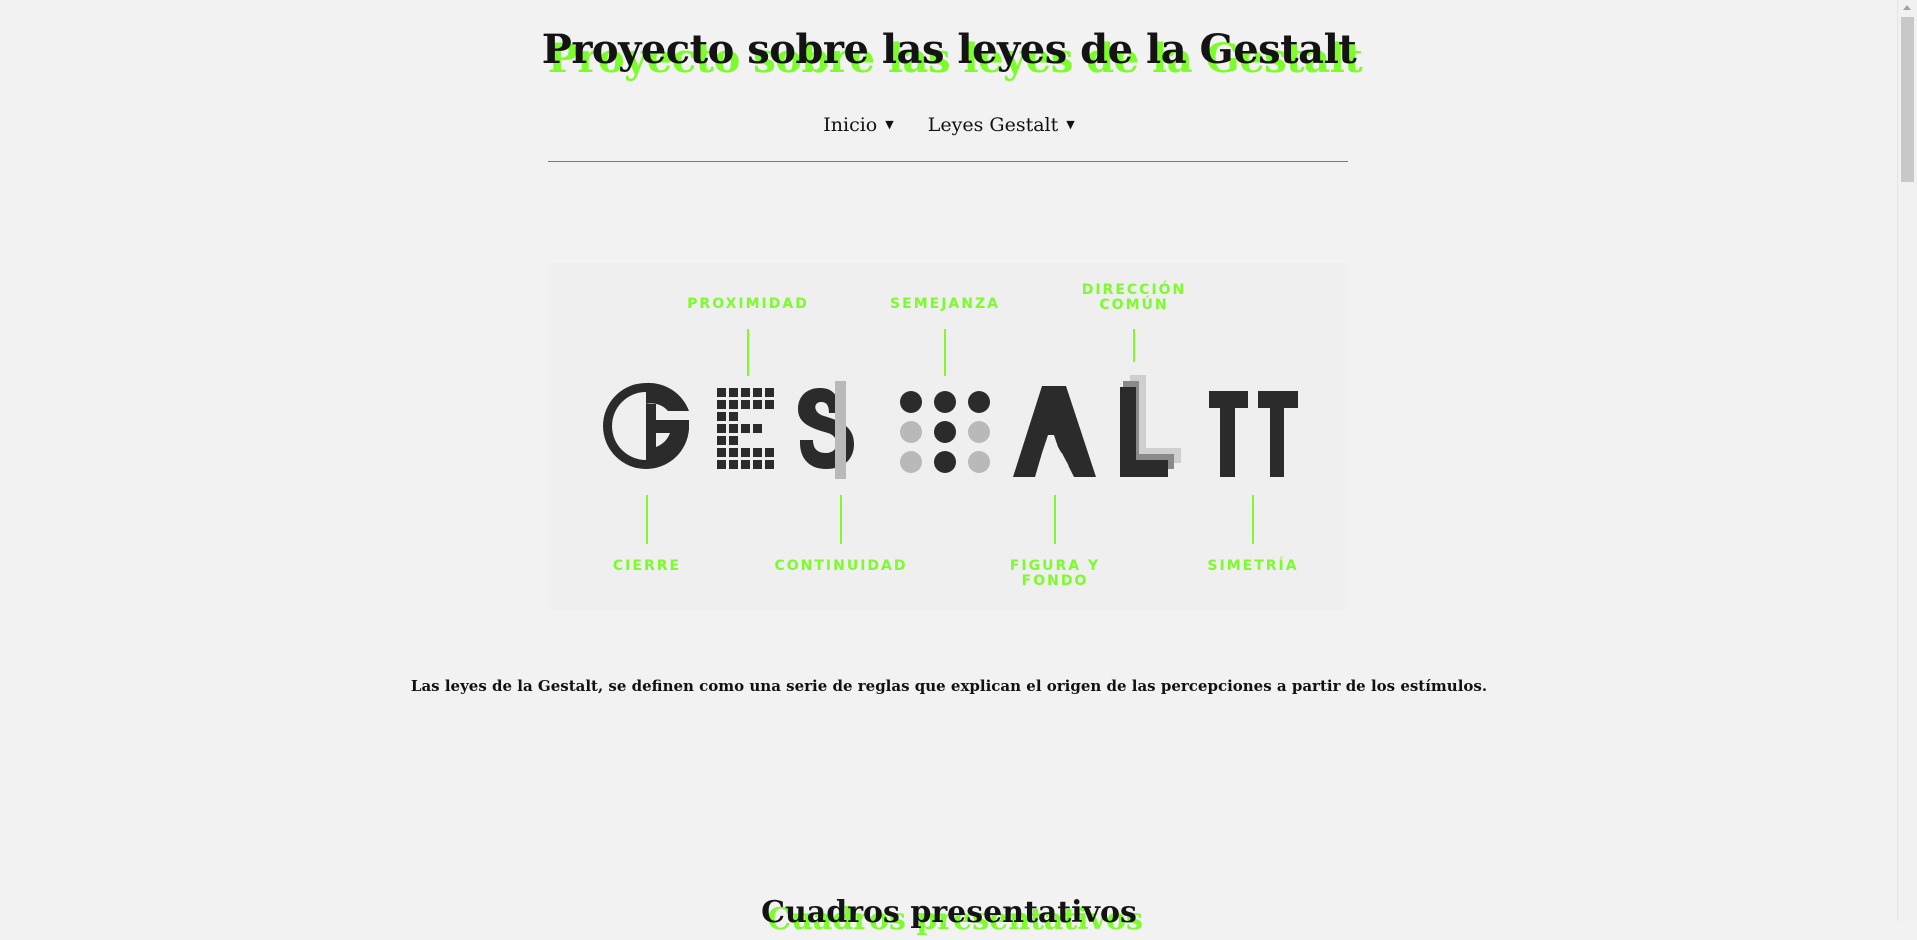  I want to click on letter-e, so click(745, 428).